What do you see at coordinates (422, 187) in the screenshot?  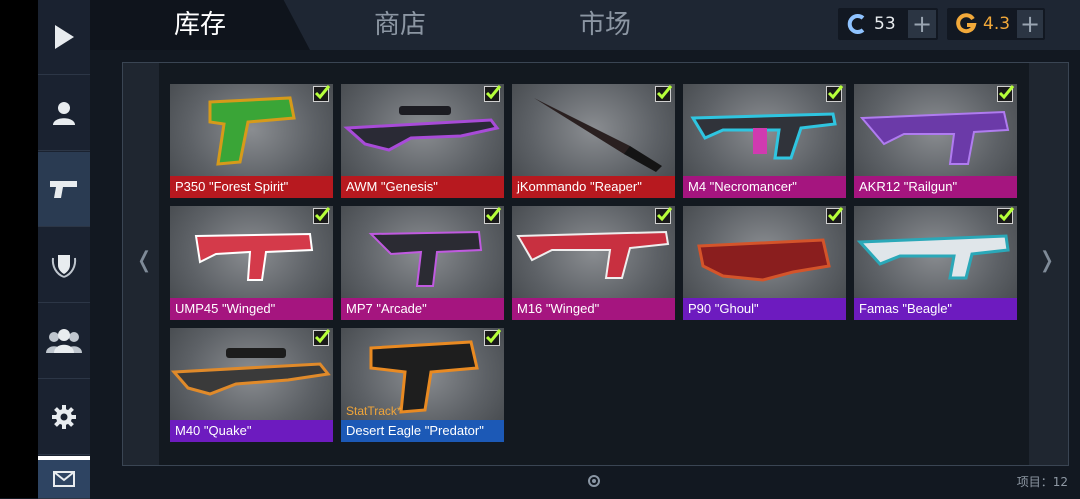 I see `item-name: AWM "Genesis"` at bounding box center [422, 187].